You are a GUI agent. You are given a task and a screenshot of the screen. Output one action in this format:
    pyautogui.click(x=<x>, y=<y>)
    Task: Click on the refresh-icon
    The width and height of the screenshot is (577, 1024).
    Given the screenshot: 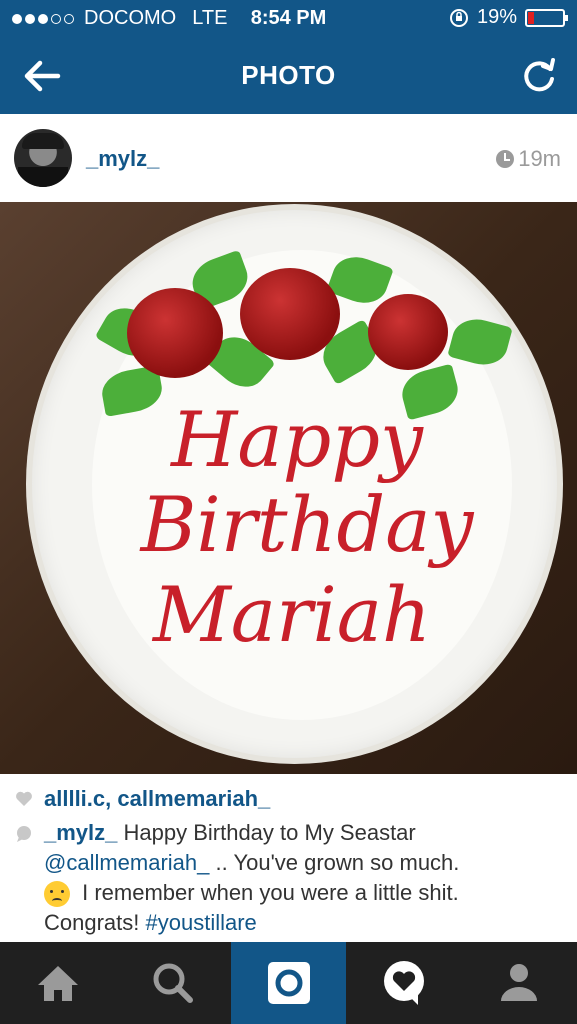 What is the action you would take?
    pyautogui.click(x=539, y=75)
    